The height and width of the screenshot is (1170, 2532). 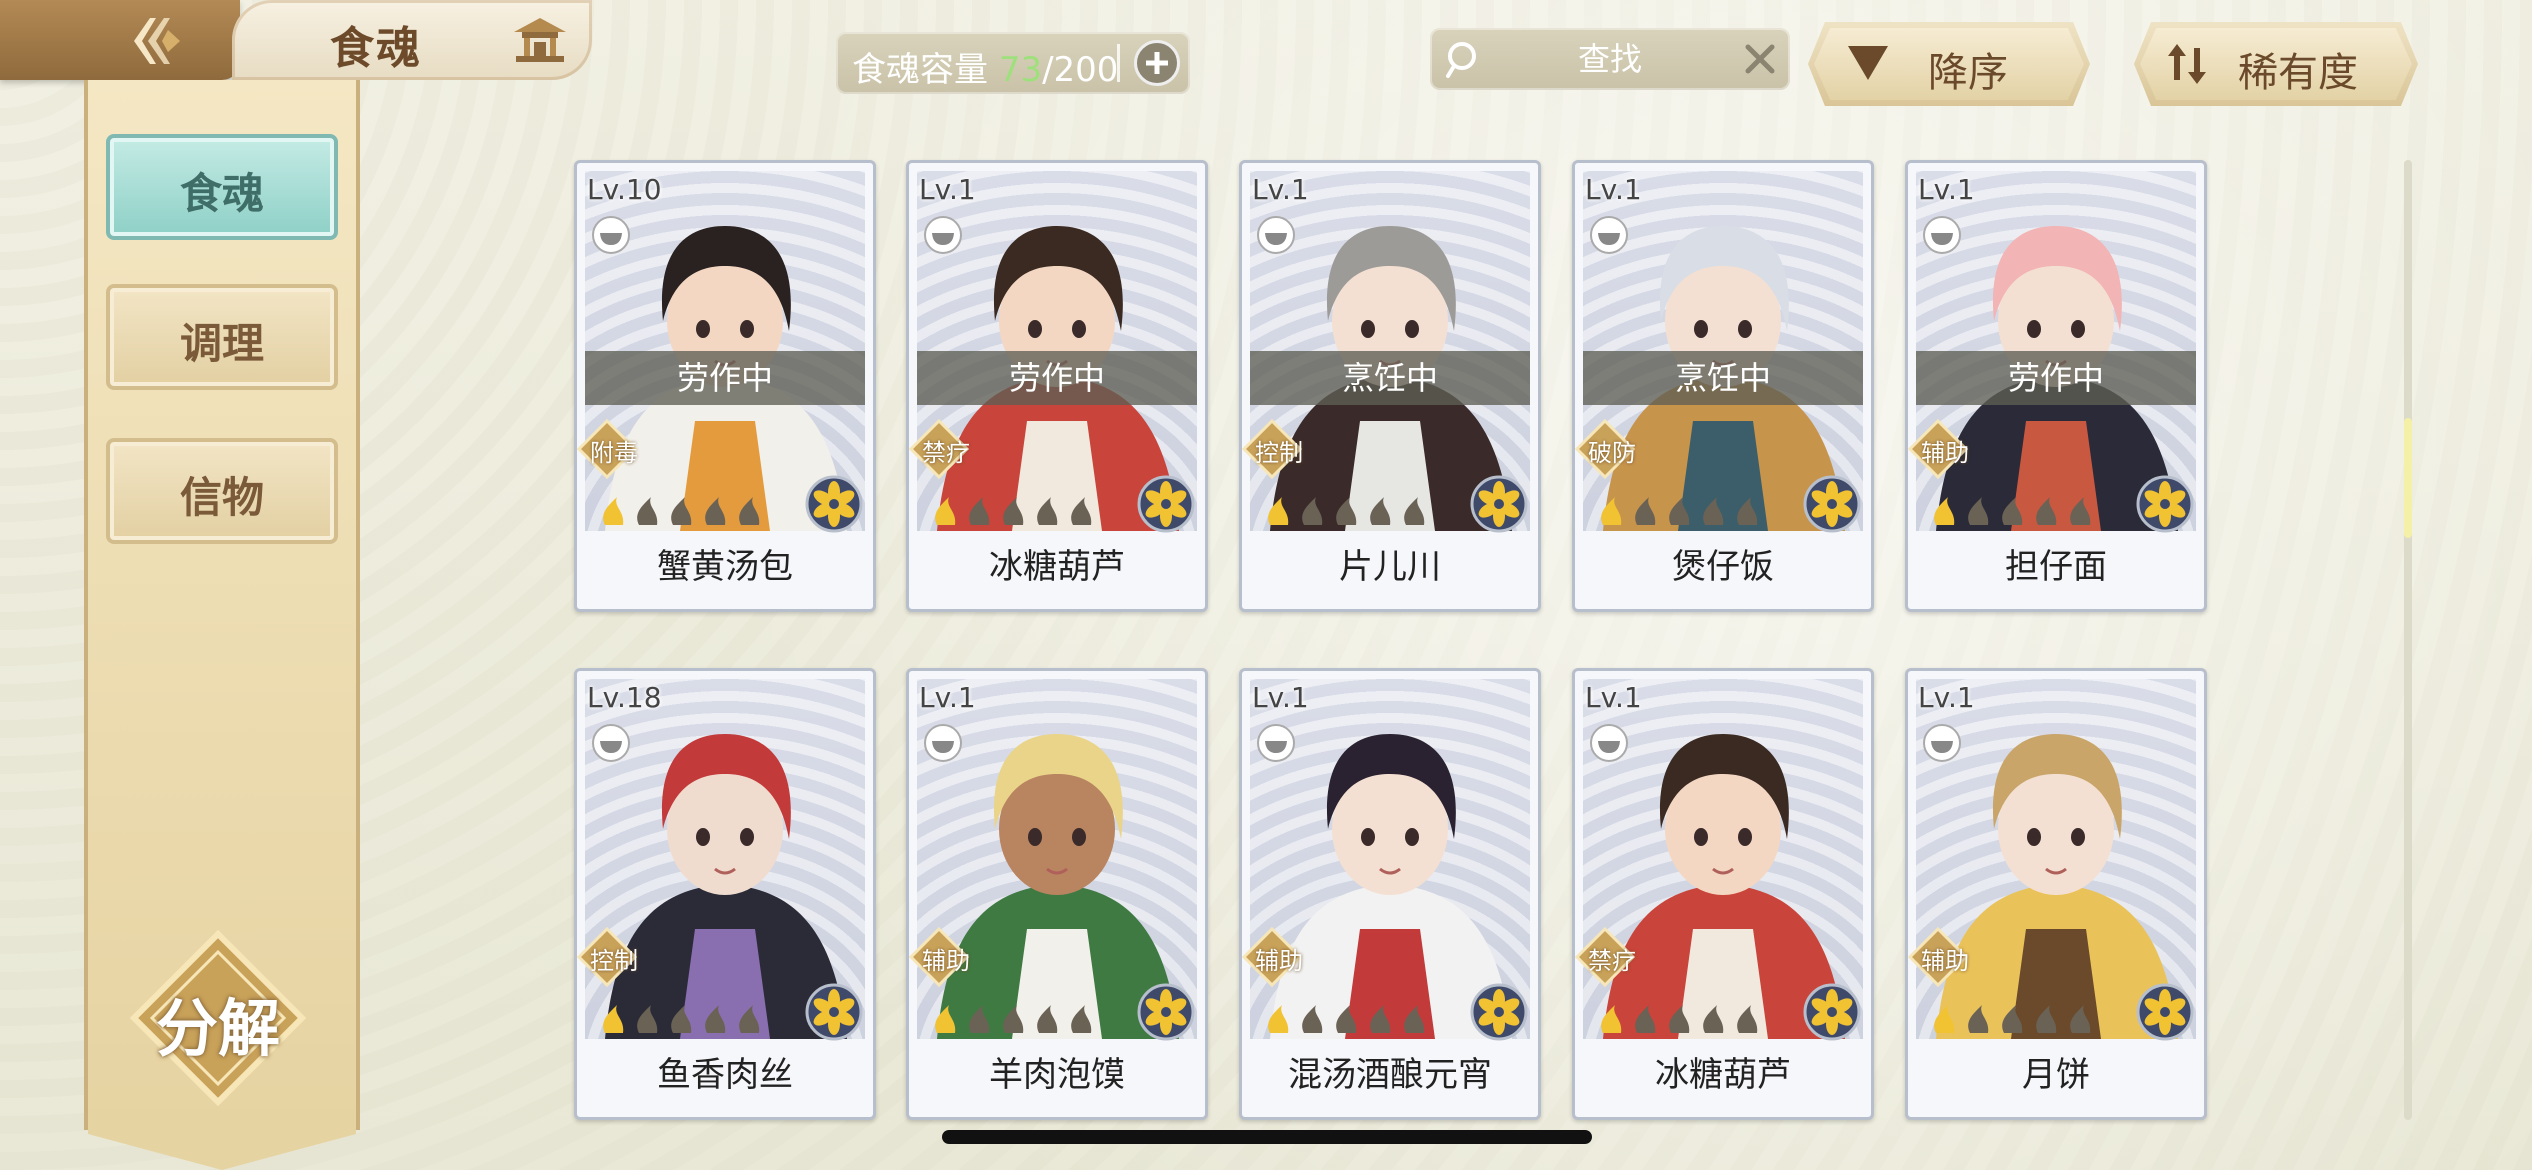 I want to click on back-arrow-icon, so click(x=157, y=41).